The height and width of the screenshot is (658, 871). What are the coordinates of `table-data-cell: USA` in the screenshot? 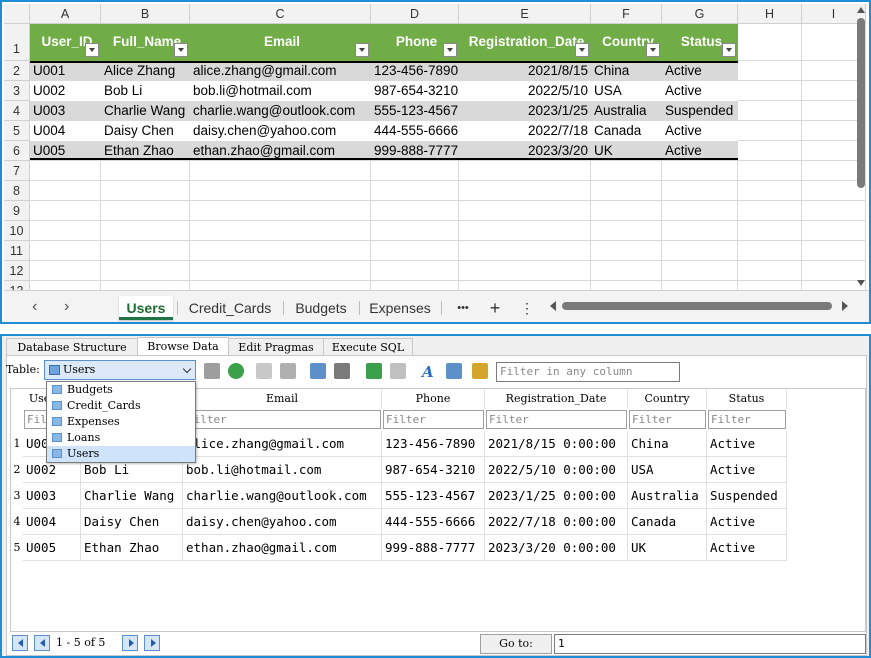 It's located at (626, 91).